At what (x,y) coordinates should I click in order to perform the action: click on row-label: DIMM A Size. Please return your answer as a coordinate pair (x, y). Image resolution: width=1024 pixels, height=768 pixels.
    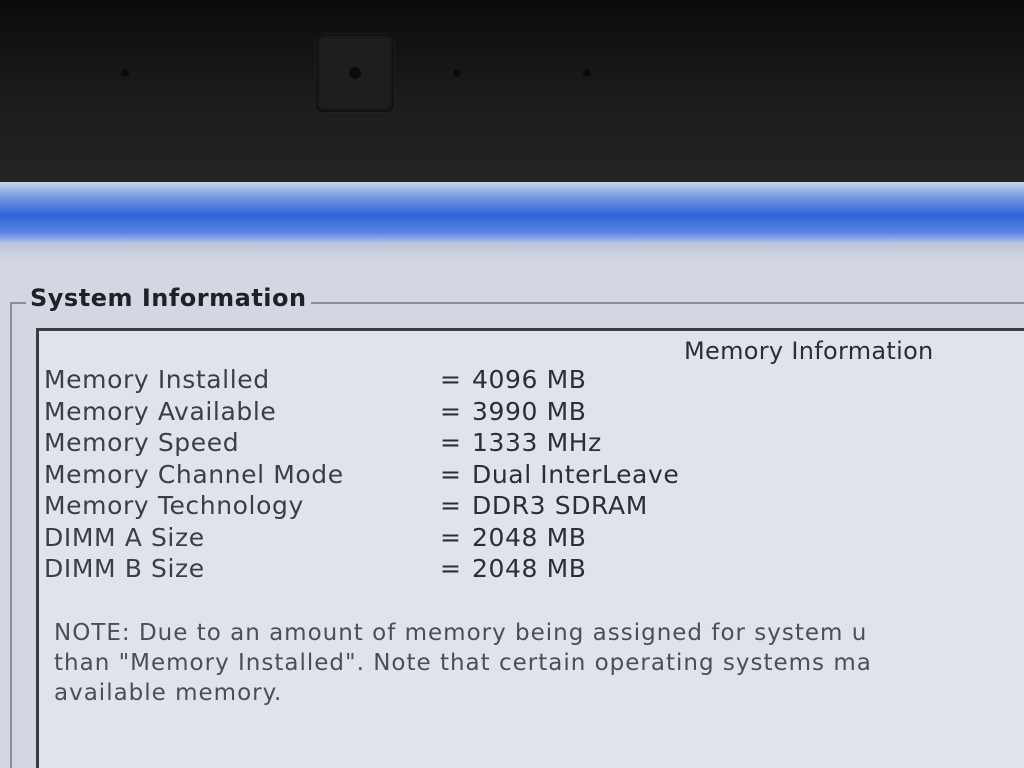
    Looking at the image, I should click on (124, 537).